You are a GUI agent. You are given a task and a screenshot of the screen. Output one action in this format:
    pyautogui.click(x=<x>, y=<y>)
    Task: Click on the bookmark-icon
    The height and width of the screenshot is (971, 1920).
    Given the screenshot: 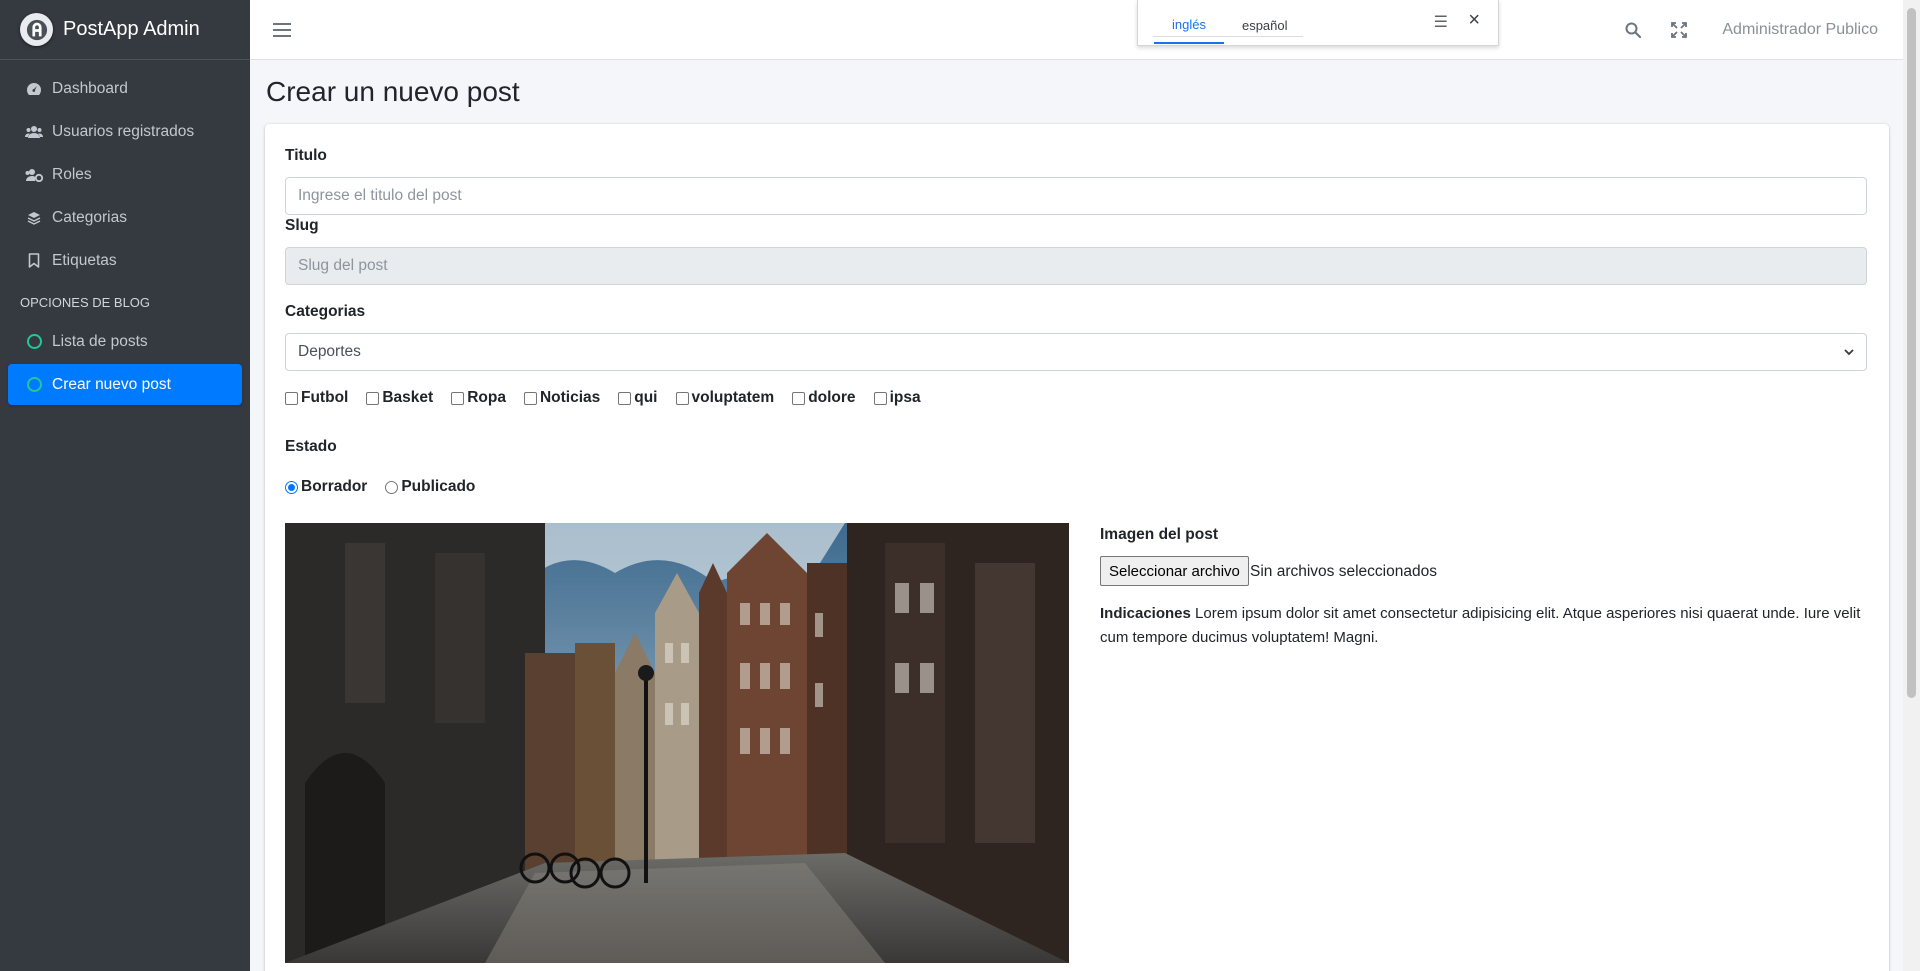 What is the action you would take?
    pyautogui.click(x=34, y=260)
    